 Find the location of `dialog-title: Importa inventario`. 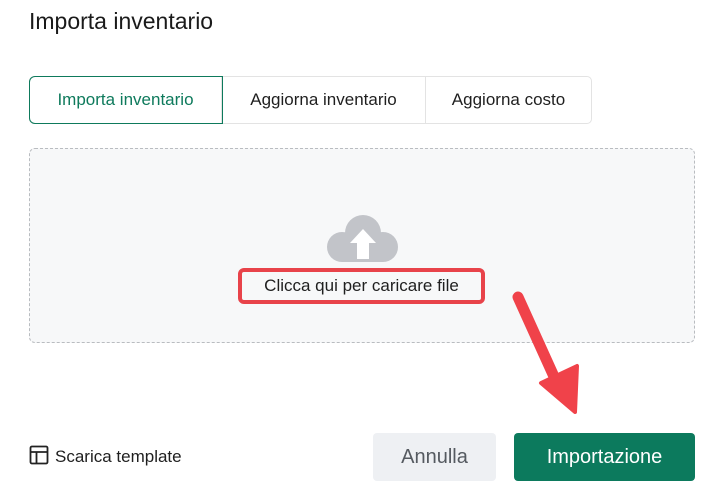

dialog-title: Importa inventario is located at coordinates (121, 21).